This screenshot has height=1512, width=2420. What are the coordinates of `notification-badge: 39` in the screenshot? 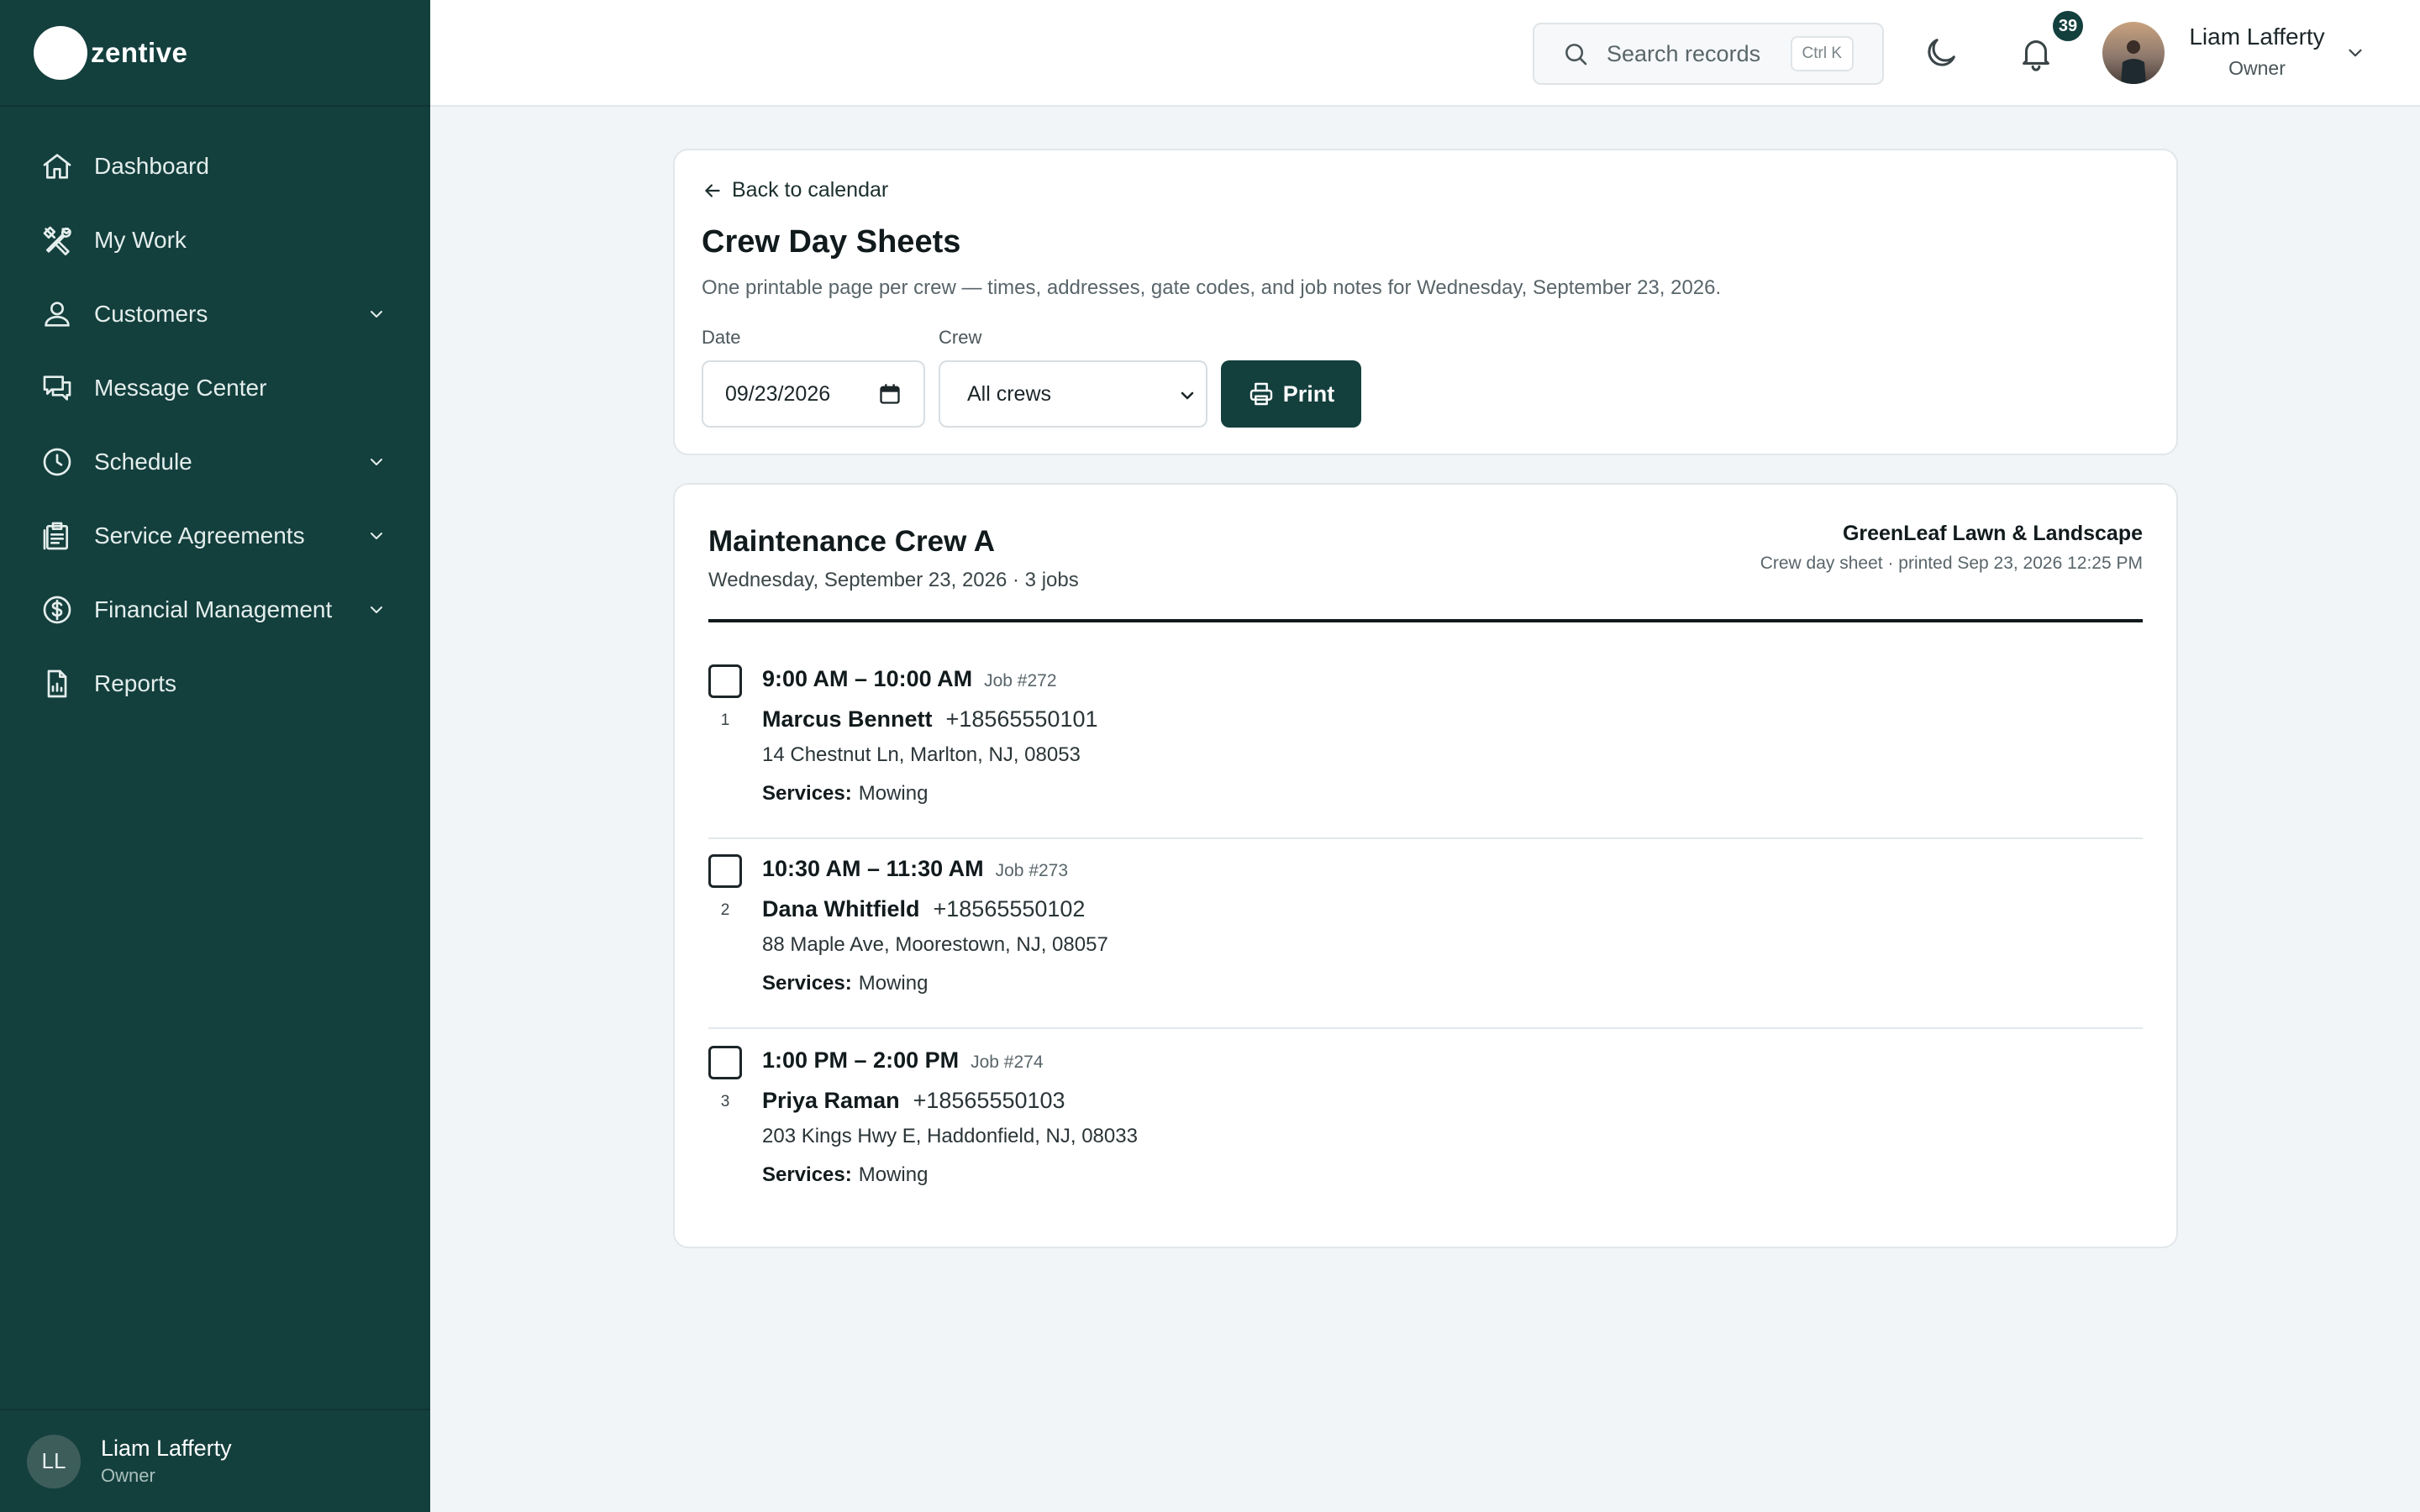 It's located at (2068, 26).